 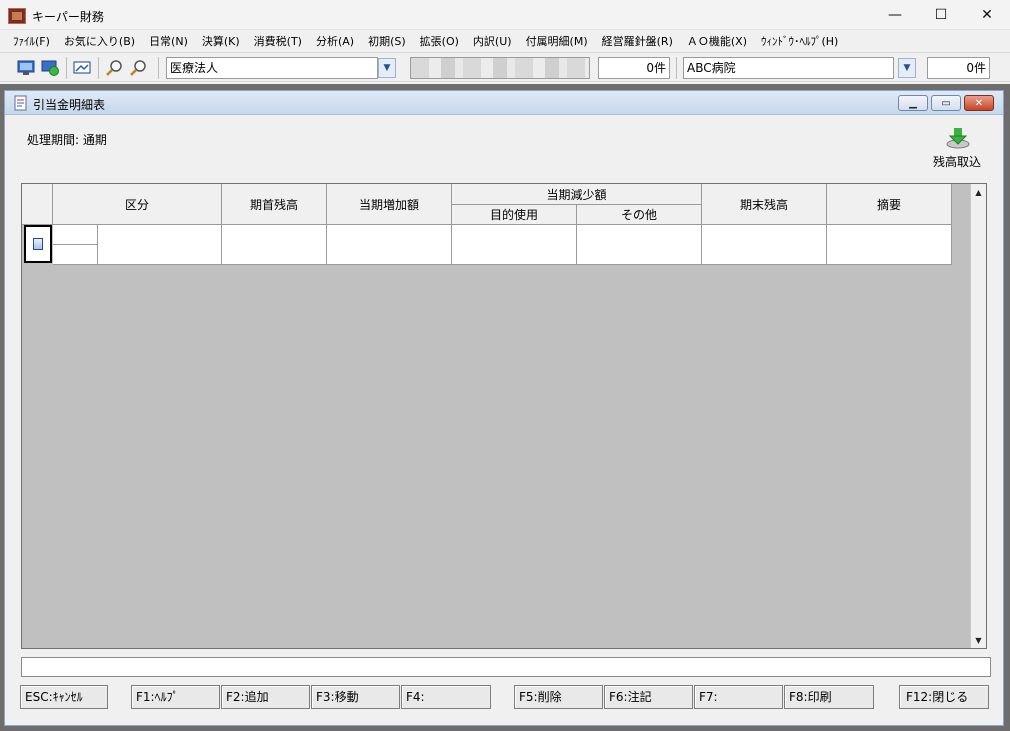 I want to click on record-icon, so click(x=38, y=244).